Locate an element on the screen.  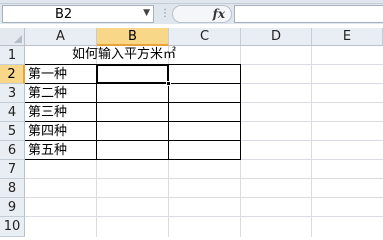
column-header-b: B is located at coordinates (133, 37).